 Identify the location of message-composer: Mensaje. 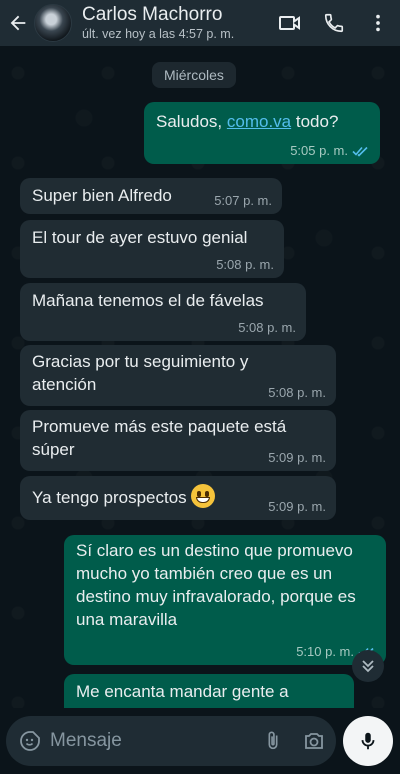
(200, 741).